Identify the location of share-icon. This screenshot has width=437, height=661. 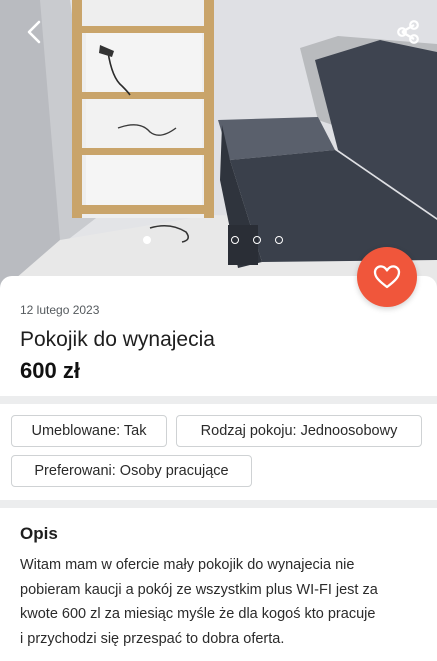
(408, 32).